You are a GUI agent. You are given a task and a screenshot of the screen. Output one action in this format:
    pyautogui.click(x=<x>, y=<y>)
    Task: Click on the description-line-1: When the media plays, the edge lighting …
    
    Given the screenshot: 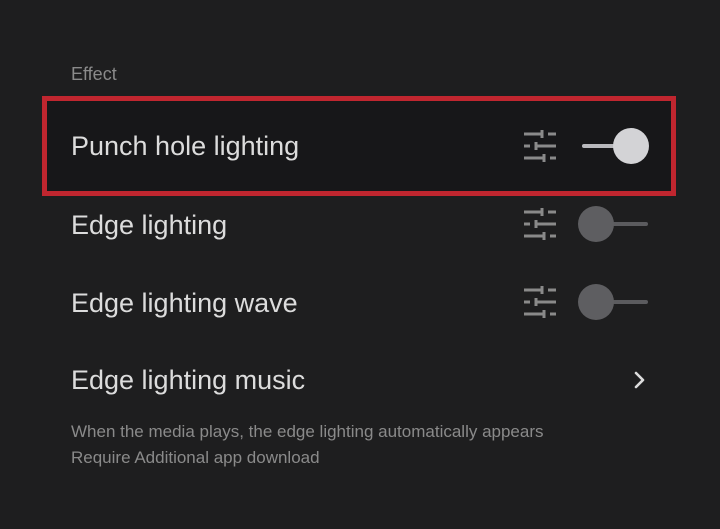 What is the action you would take?
    pyautogui.click(x=307, y=431)
    